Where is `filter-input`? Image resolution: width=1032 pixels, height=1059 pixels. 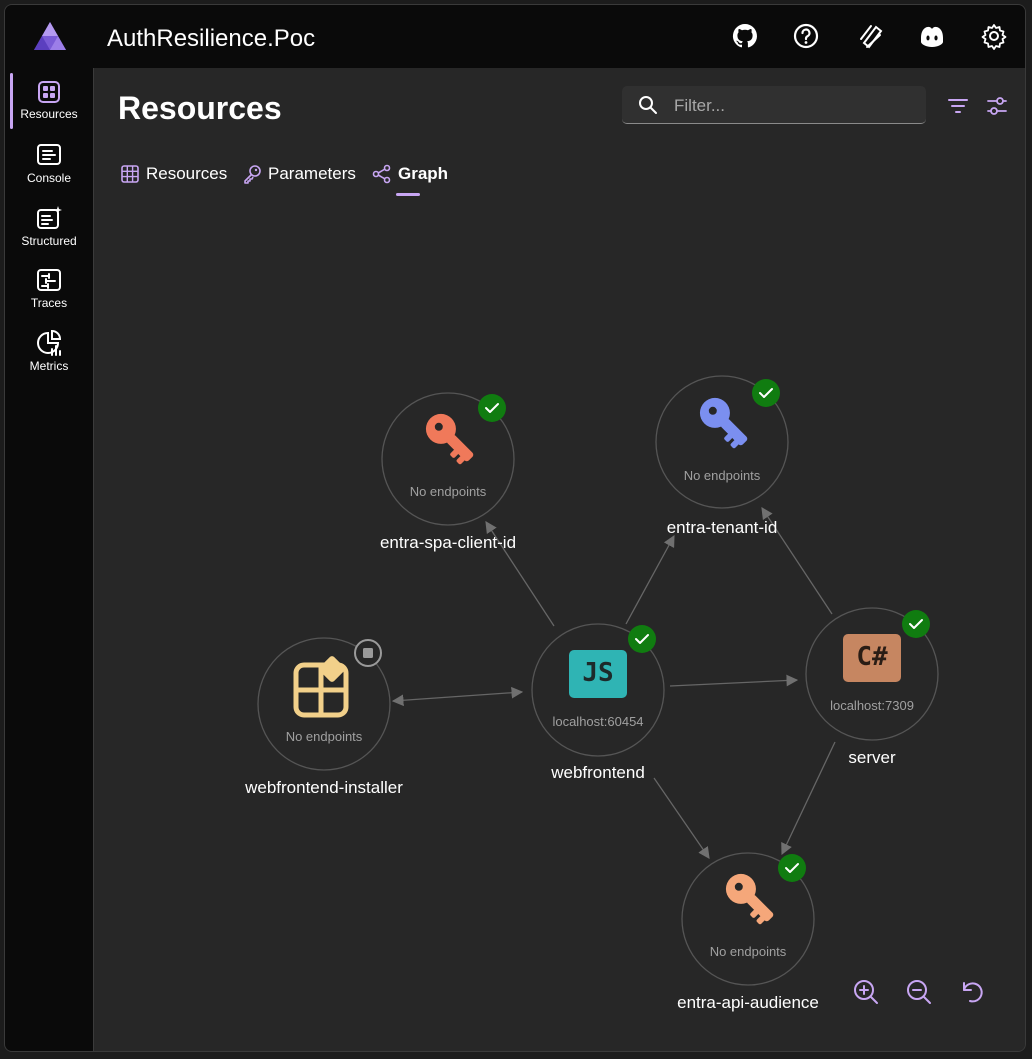
filter-input is located at coordinates (794, 106).